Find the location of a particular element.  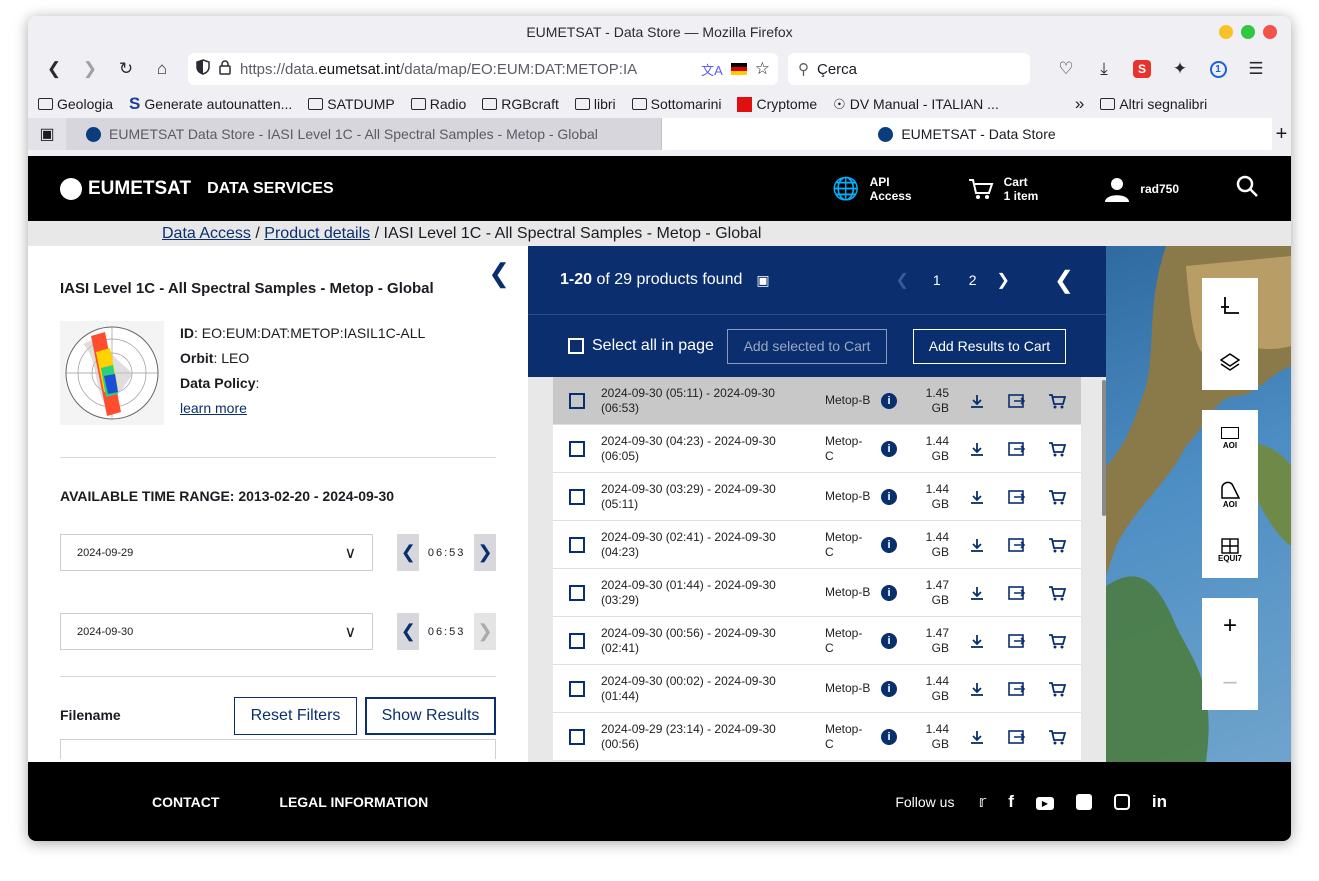

equi7-grid-icon: EQUI7 is located at coordinates (1230, 550).